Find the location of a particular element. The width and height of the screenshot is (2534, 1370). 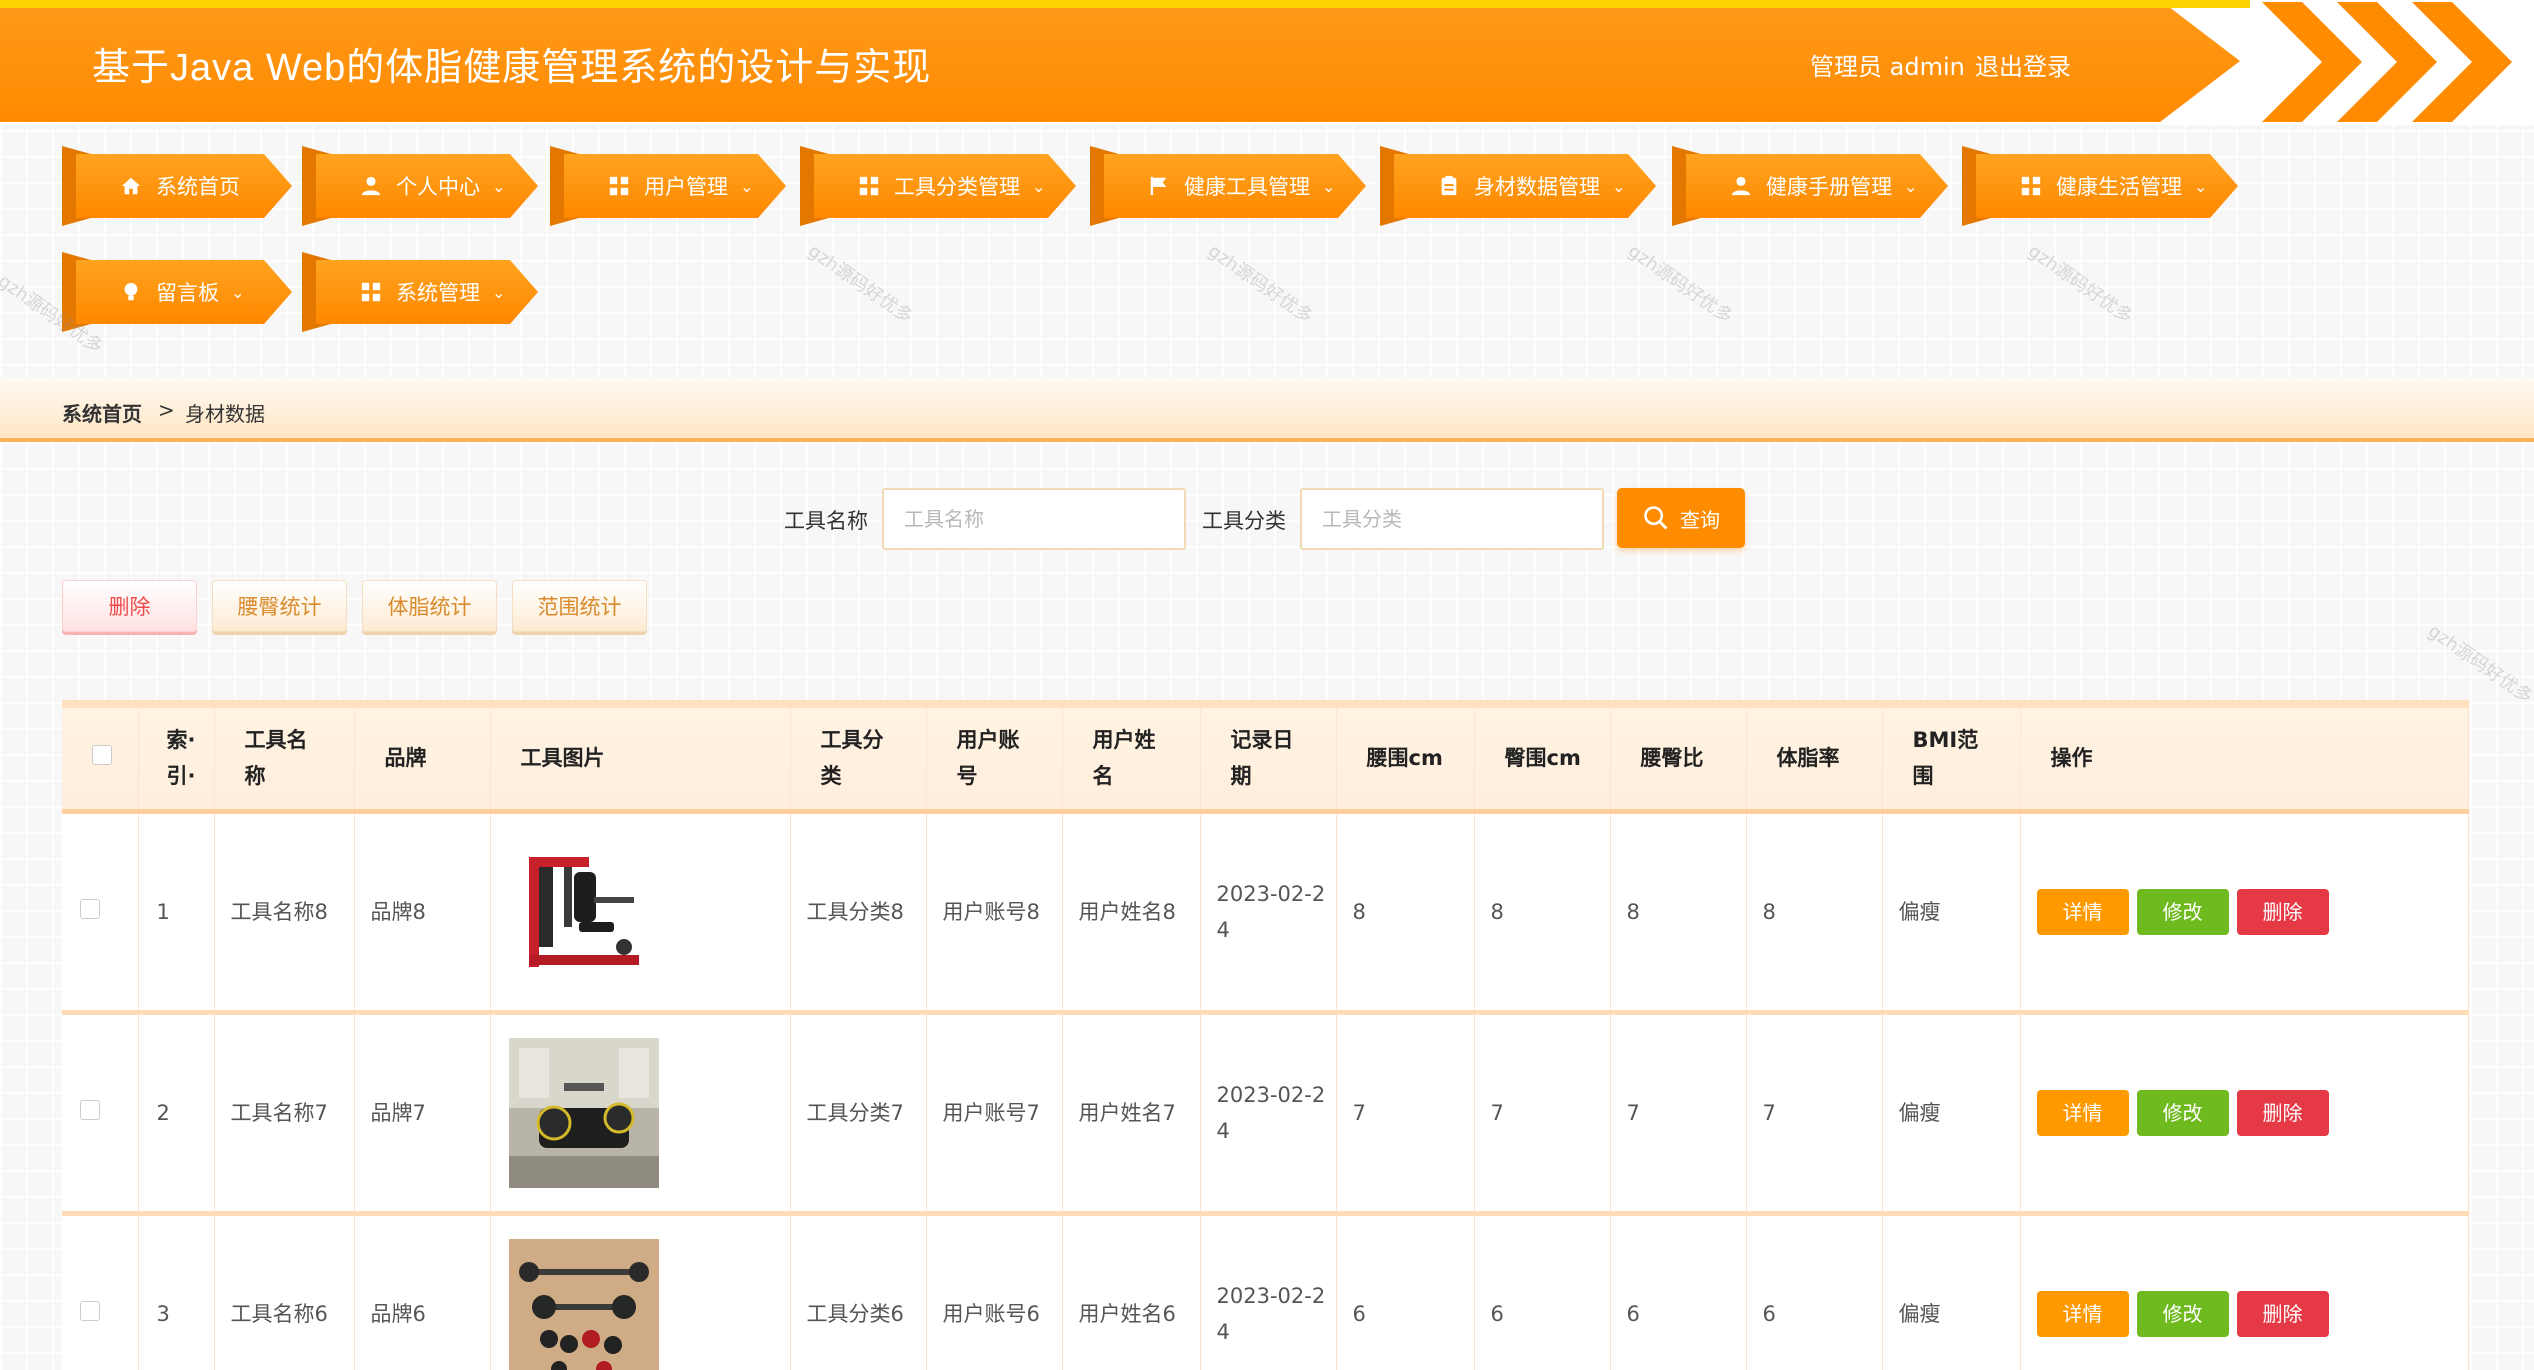

nav-item-tool-categories: 工具分类管理 ⌄ is located at coordinates (938, 186).